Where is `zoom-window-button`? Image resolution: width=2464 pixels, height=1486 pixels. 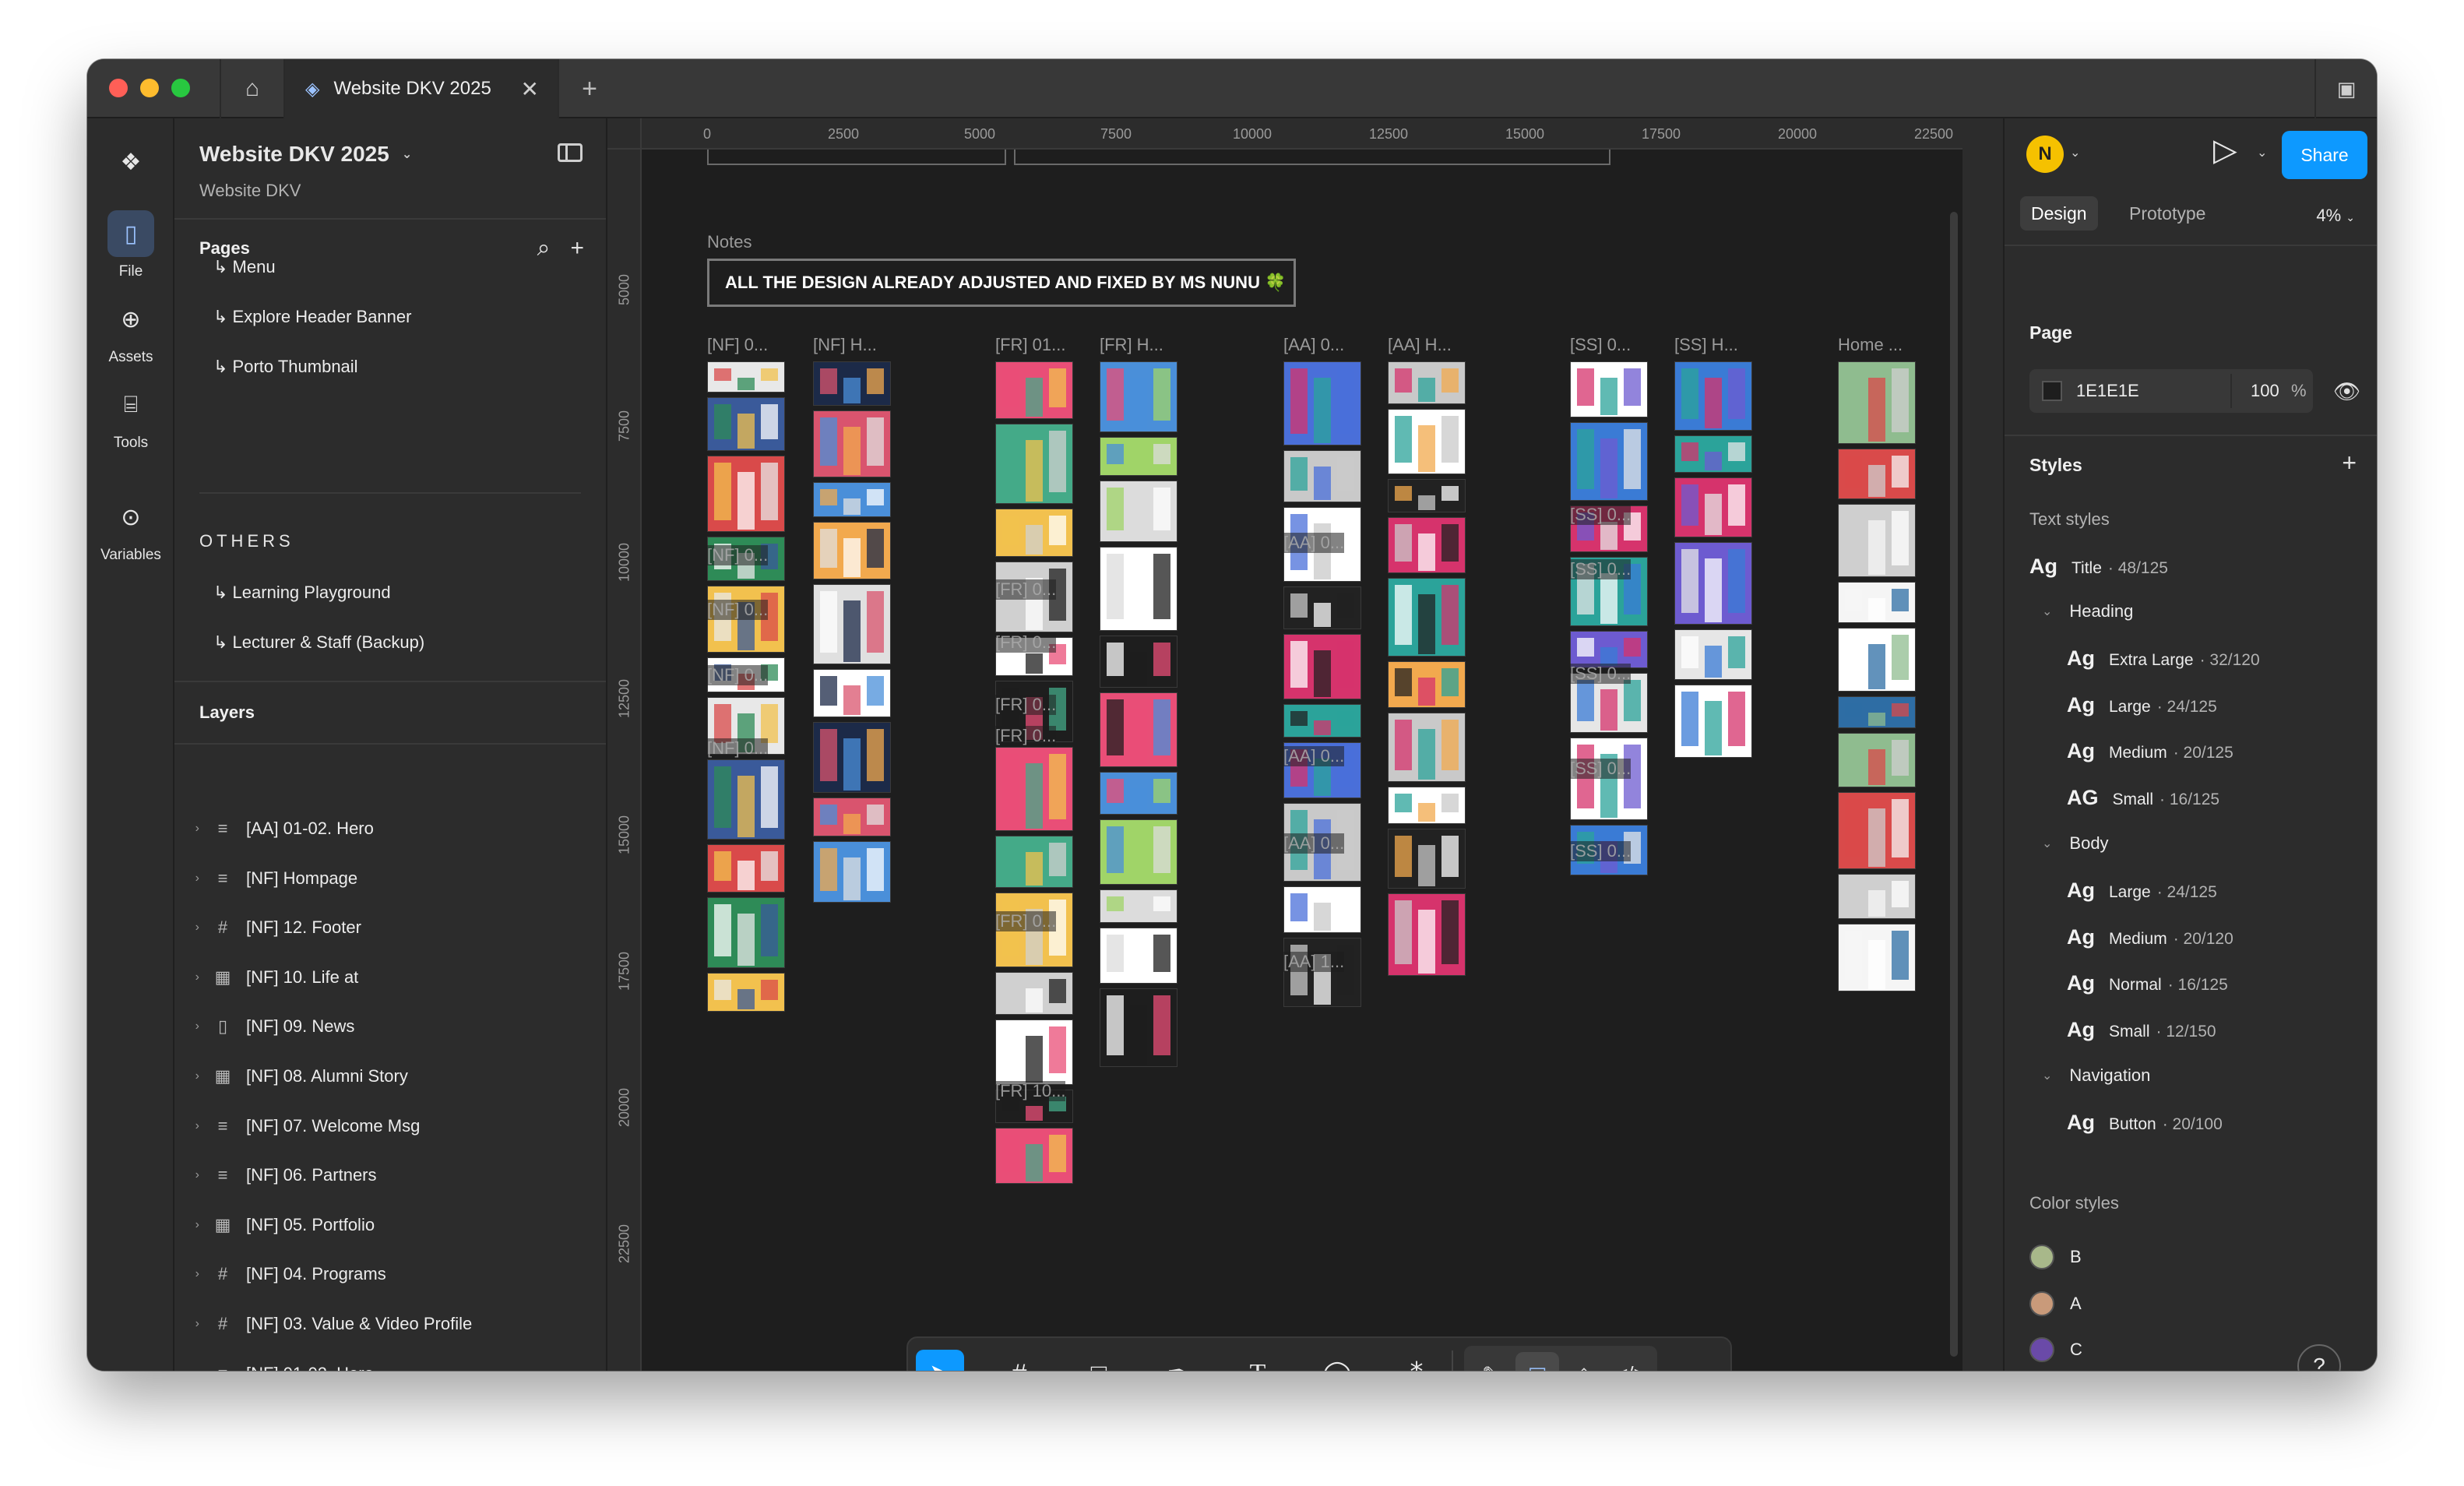 zoom-window-button is located at coordinates (180, 88).